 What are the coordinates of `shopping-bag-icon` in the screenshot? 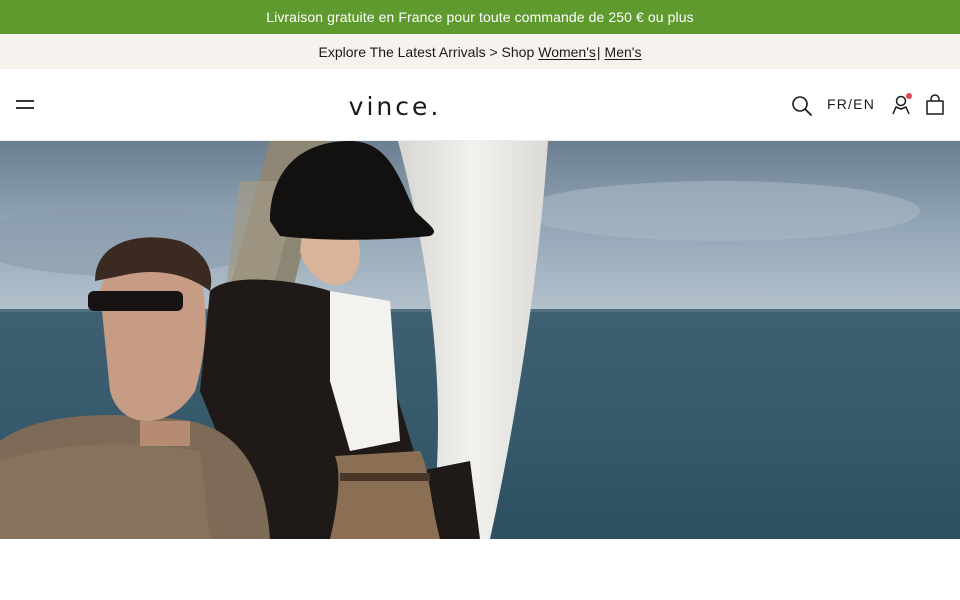 It's located at (935, 104).